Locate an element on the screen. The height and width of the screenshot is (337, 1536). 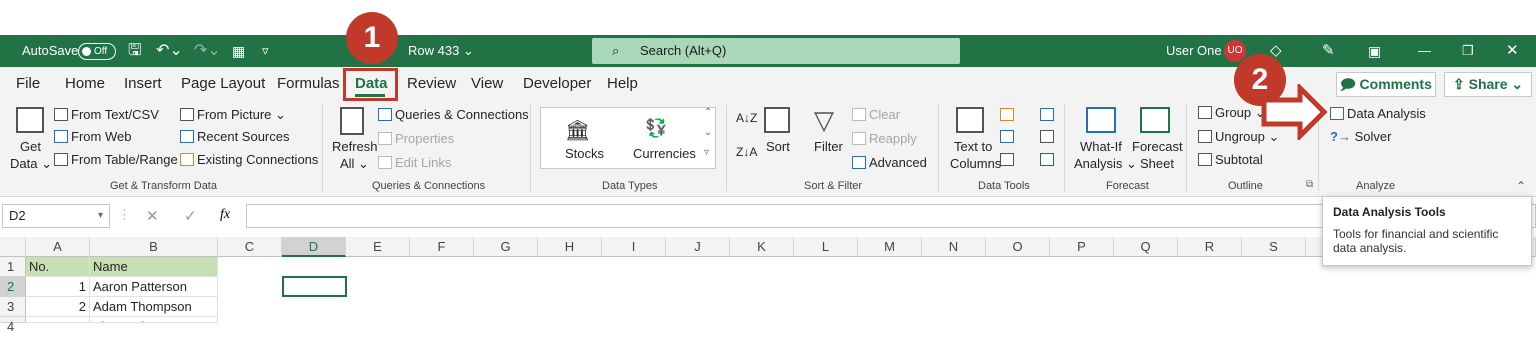
data-analysis-button: Data Analysis is located at coordinates (1378, 113).